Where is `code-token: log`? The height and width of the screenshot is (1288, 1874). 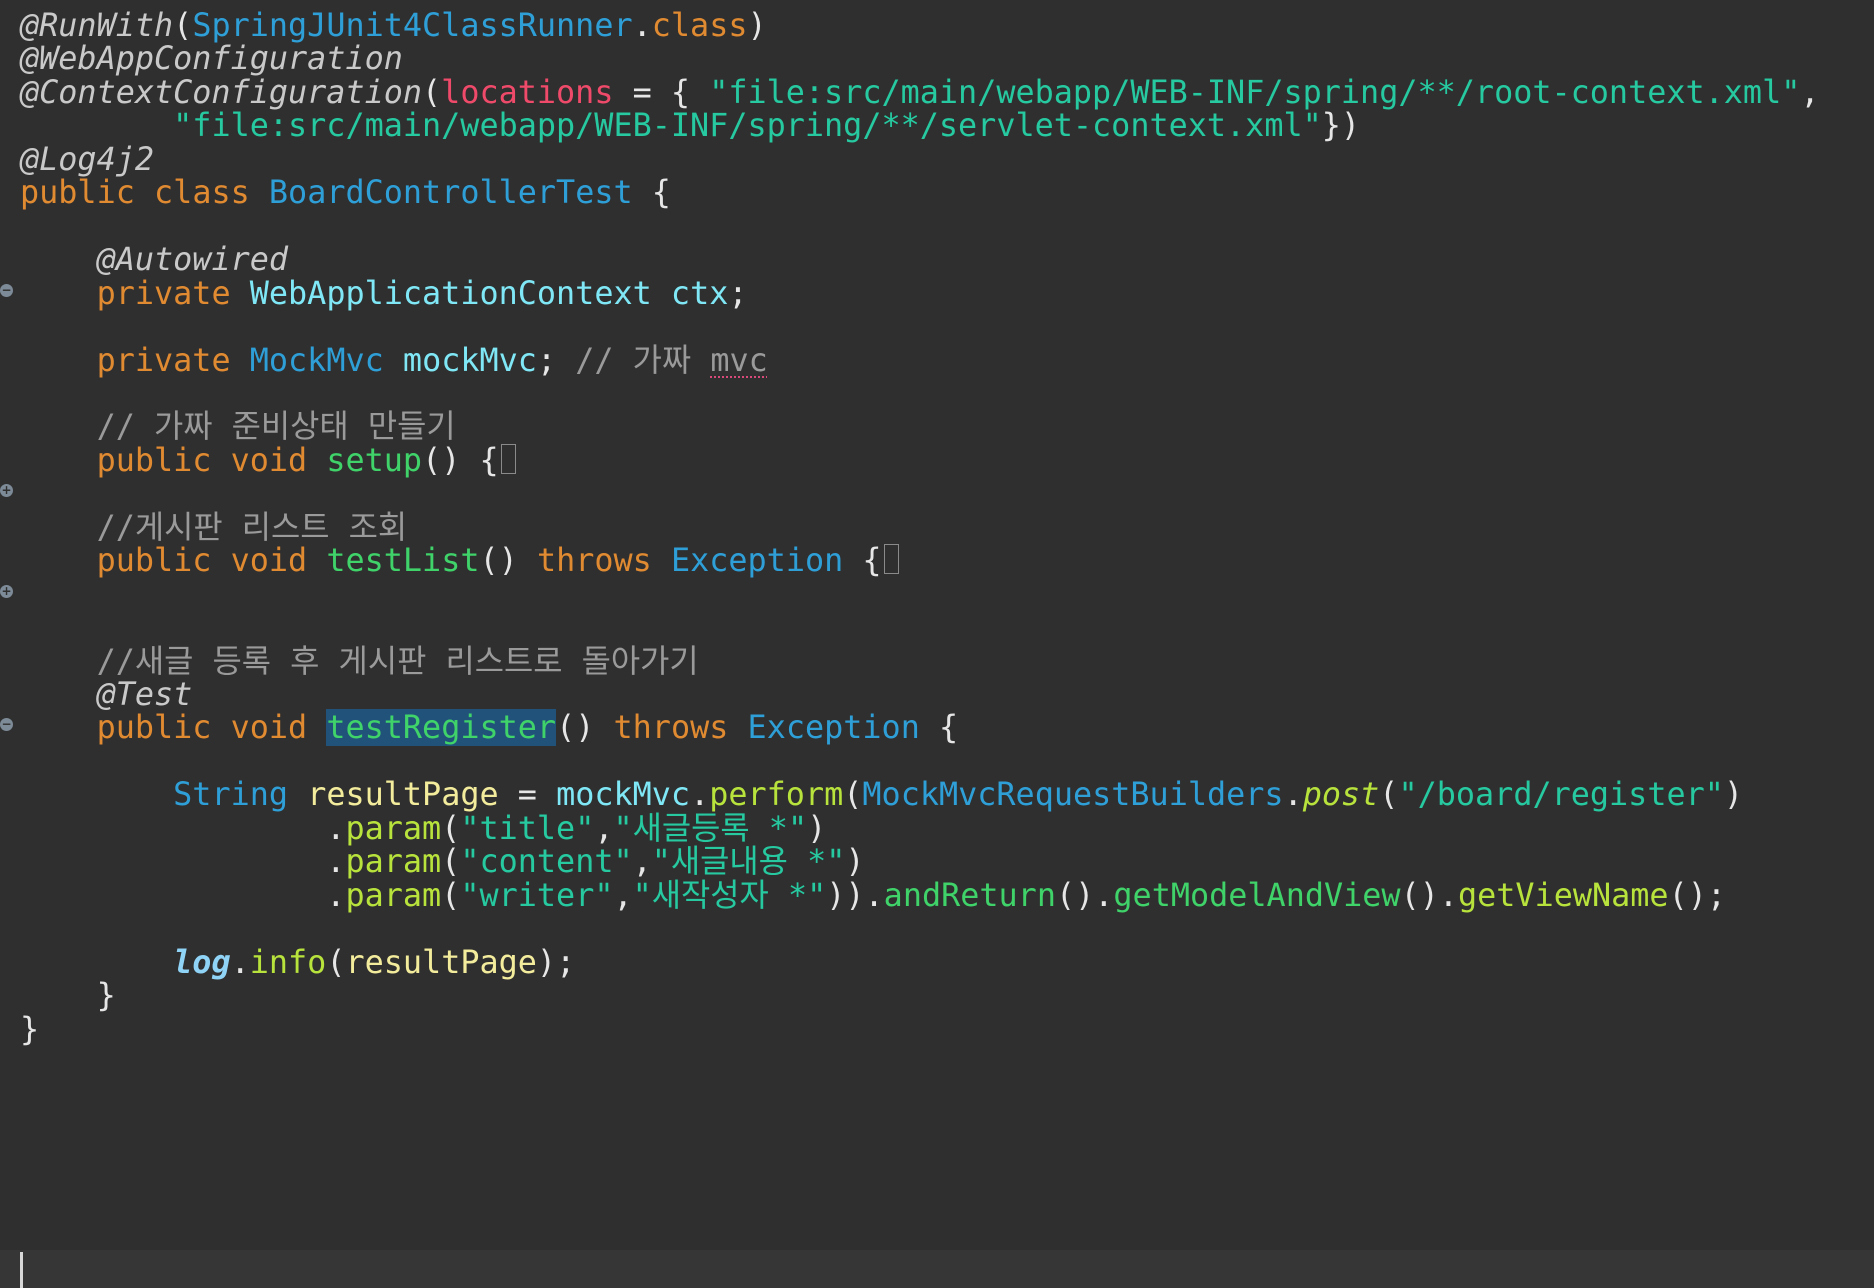
code-token: log is located at coordinates (202, 962).